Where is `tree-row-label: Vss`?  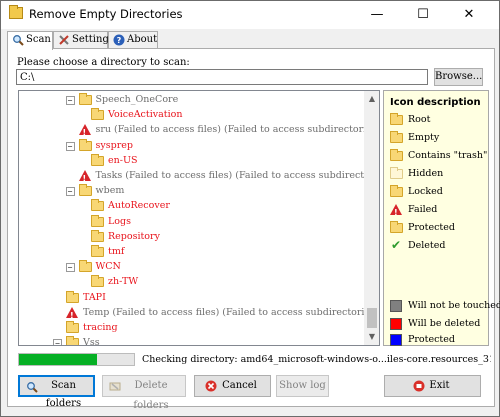 tree-row-label: Vss is located at coordinates (91, 341).